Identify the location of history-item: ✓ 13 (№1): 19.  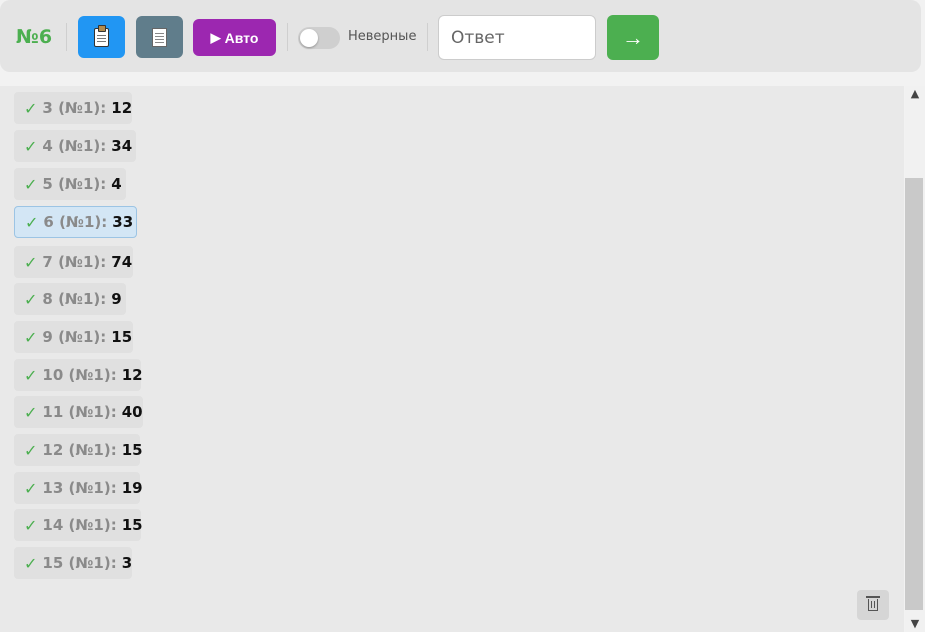
(78, 488).